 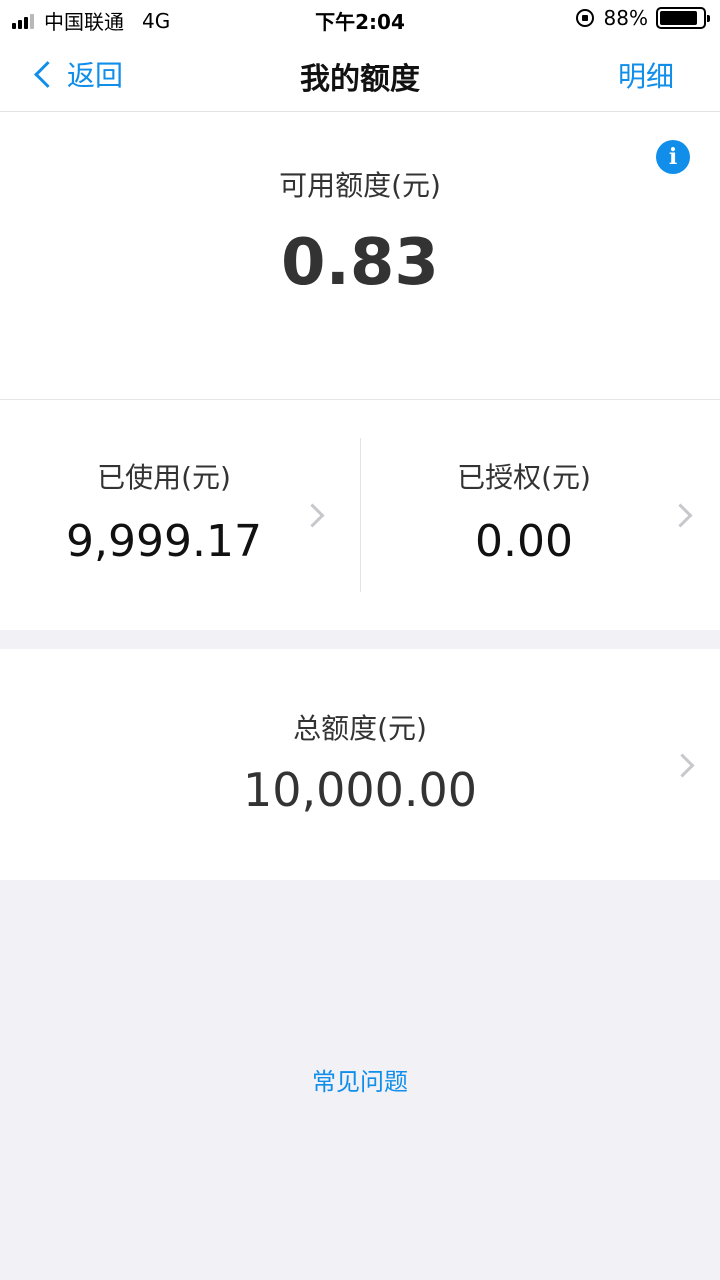 What do you see at coordinates (360, 18) in the screenshot?
I see `status-bar: 中国联通 4G 下午2:04 88%` at bounding box center [360, 18].